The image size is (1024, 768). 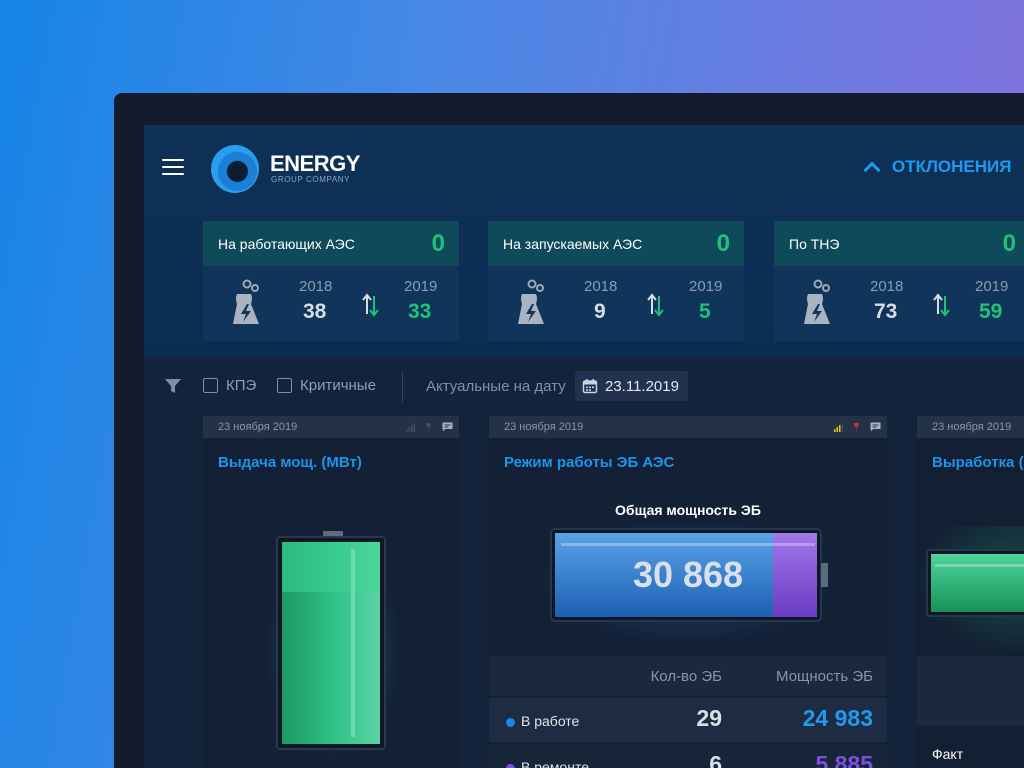 What do you see at coordinates (886, 311) in the screenshot?
I see `kpi-value-prev: 73` at bounding box center [886, 311].